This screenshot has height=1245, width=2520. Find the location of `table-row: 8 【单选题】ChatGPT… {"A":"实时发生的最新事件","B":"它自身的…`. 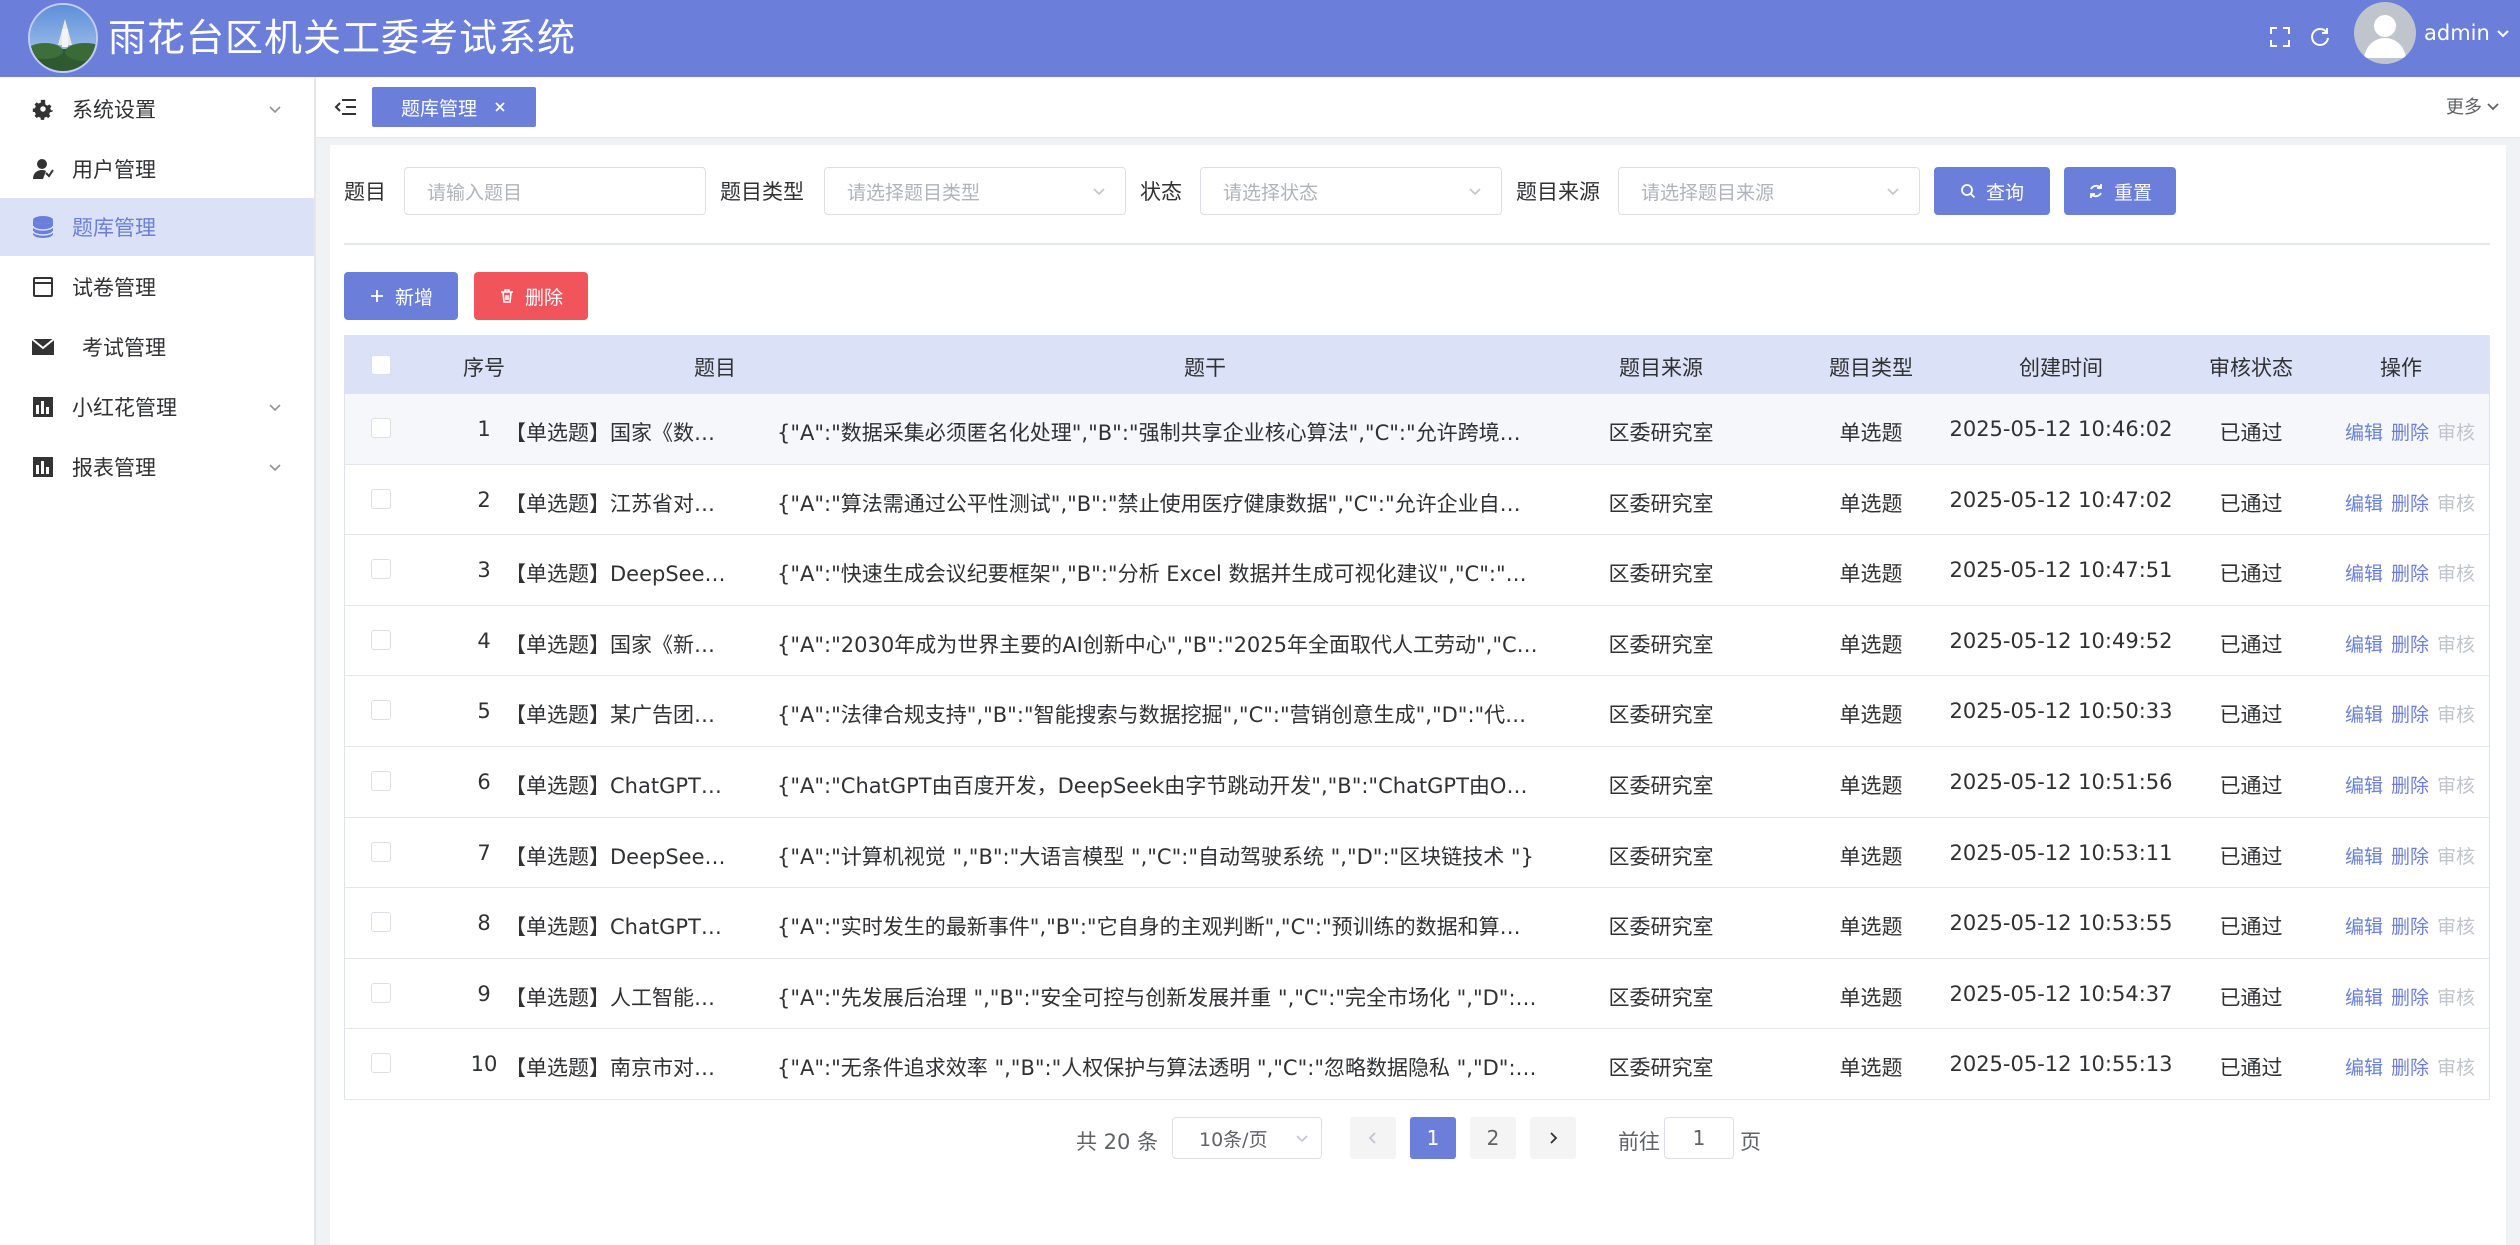

table-row: 8 【单选题】ChatGPT… {"A":"实时发生的最新事件","B":"它自身的… is located at coordinates (1417, 923).